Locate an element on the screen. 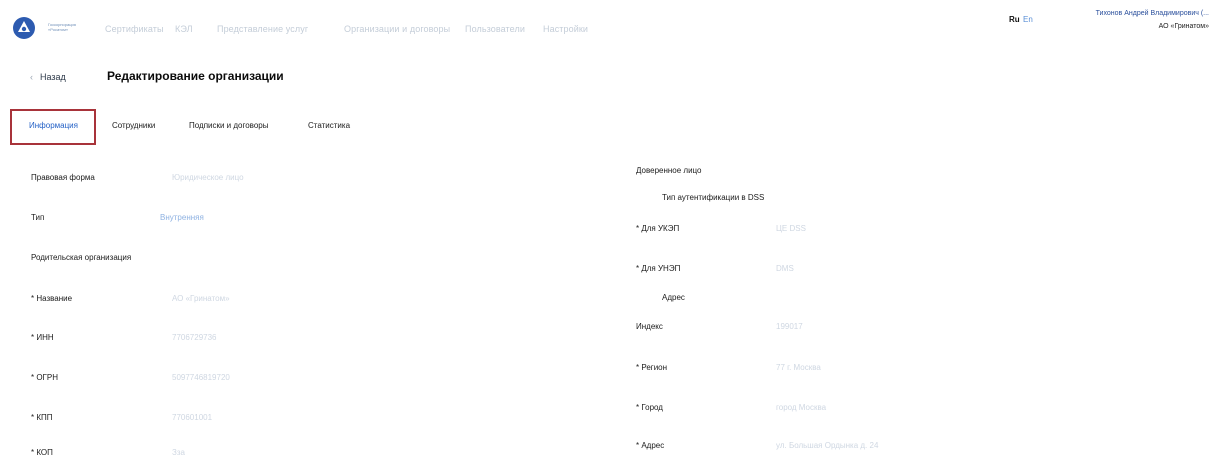  legal-form-label: Правовая форма is located at coordinates (63, 177).